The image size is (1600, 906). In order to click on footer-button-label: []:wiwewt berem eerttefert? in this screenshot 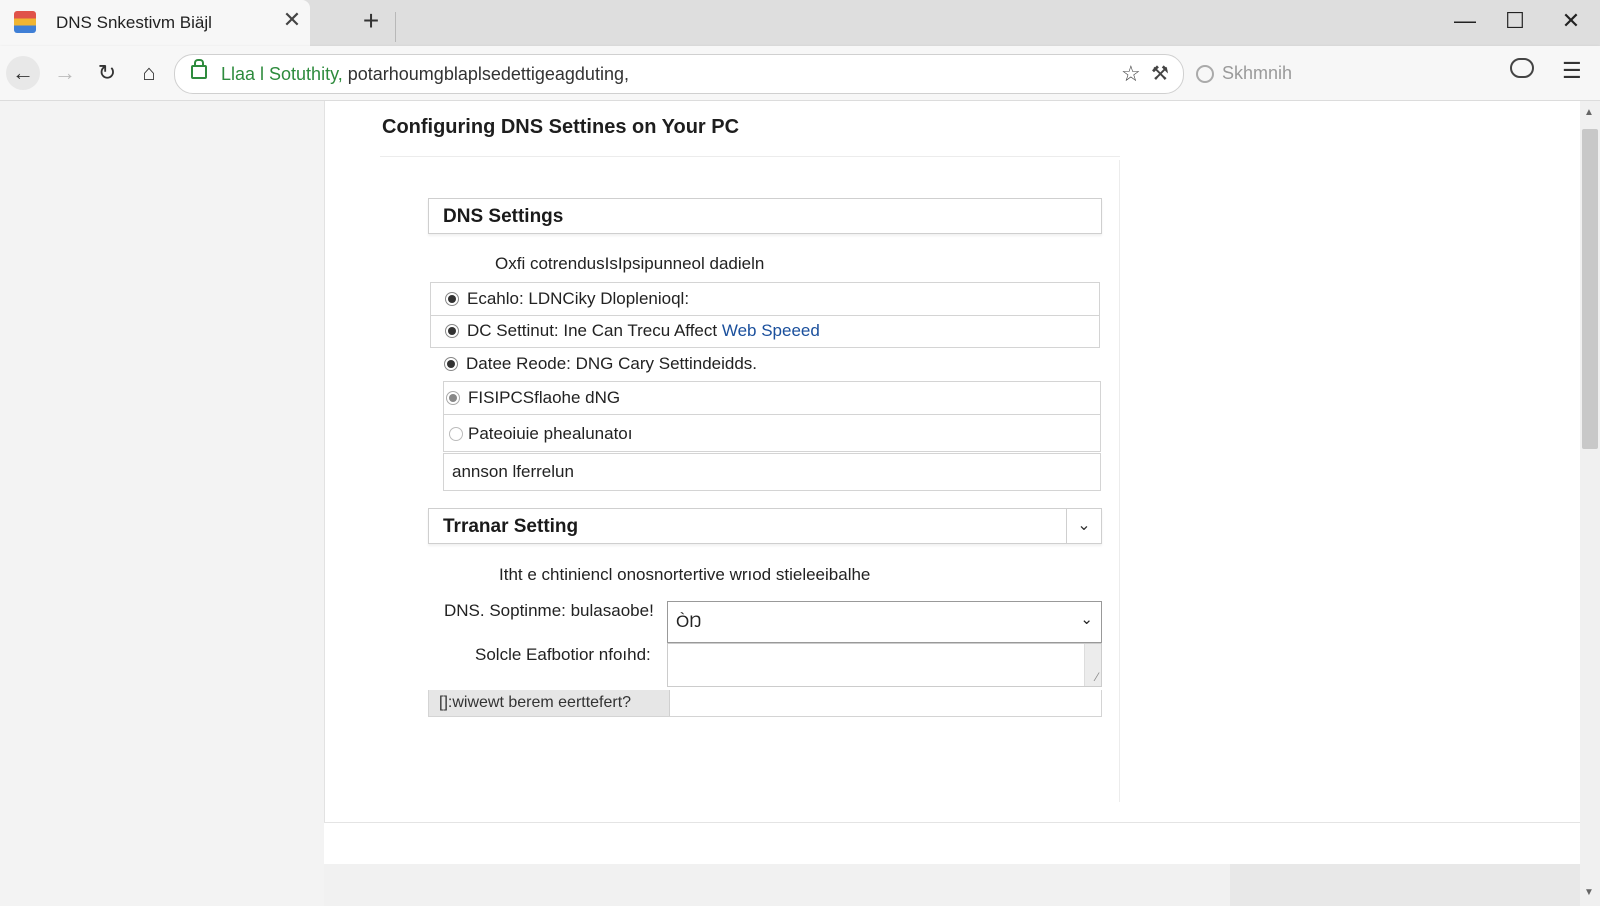, I will do `click(535, 702)`.